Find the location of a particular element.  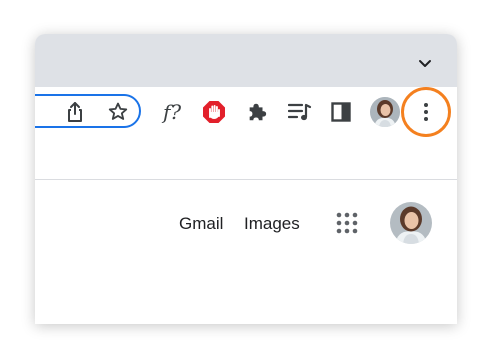

share-icon is located at coordinates (75, 112).